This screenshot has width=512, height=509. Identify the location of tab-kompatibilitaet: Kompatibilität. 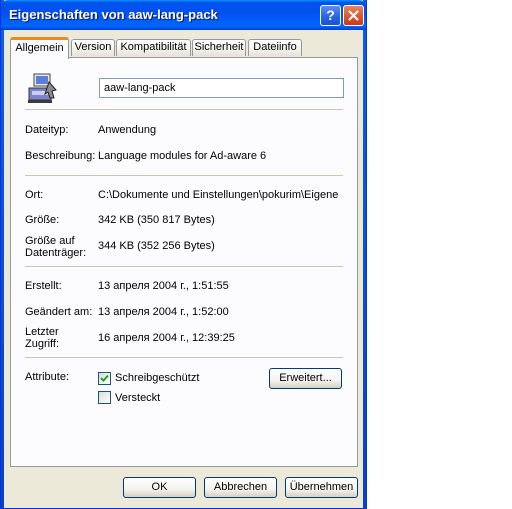
(153, 47).